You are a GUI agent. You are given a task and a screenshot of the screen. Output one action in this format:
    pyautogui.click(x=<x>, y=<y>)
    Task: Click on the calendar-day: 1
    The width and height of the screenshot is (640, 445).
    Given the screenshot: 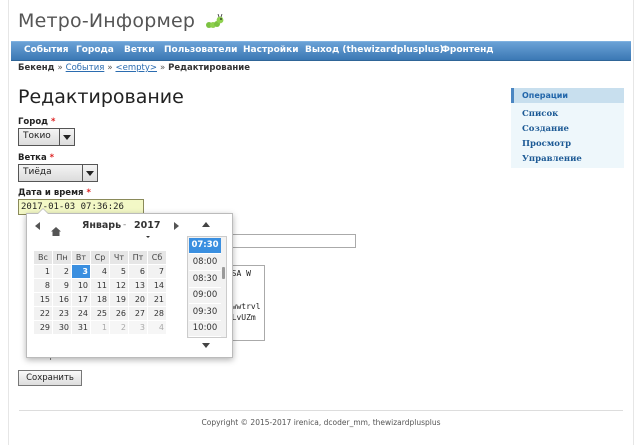 What is the action you would take?
    pyautogui.click(x=43, y=271)
    